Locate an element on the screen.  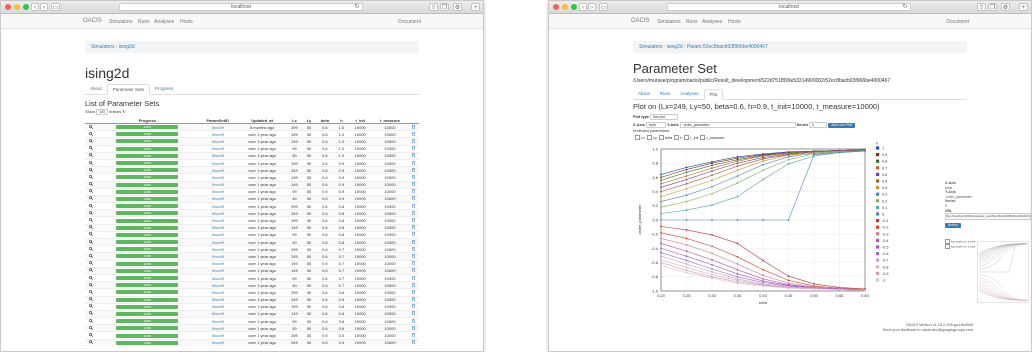
settings-icon: ⚙ is located at coordinates (457, 7).